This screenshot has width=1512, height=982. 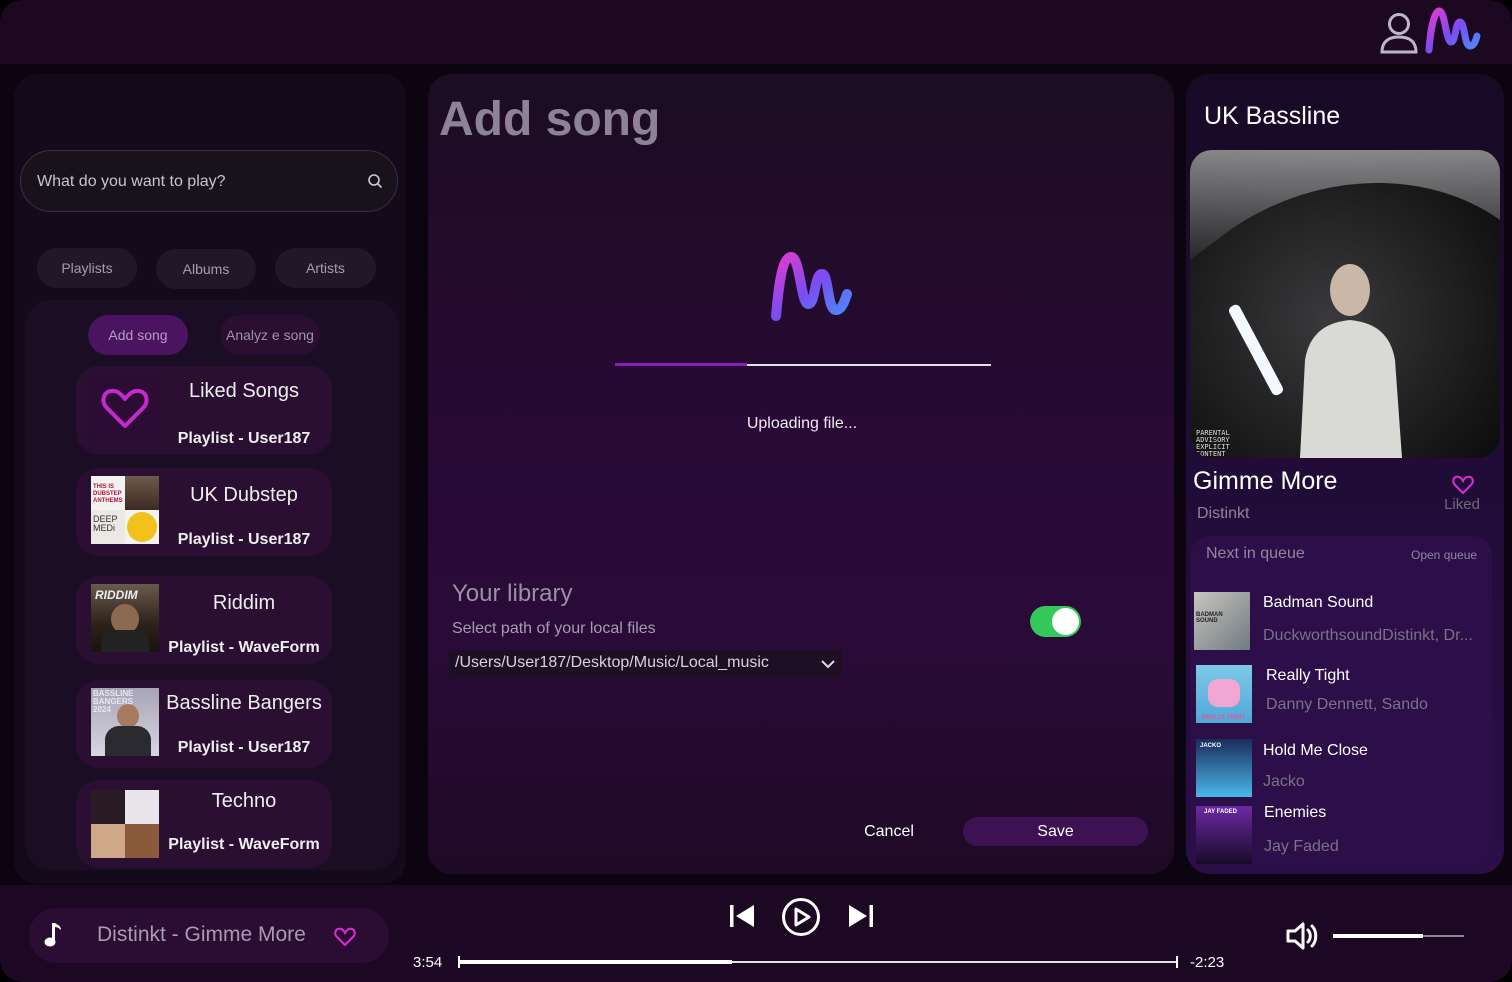 What do you see at coordinates (125, 722) in the screenshot?
I see `playlist-cover: BASSLINE BANGERS 2024` at bounding box center [125, 722].